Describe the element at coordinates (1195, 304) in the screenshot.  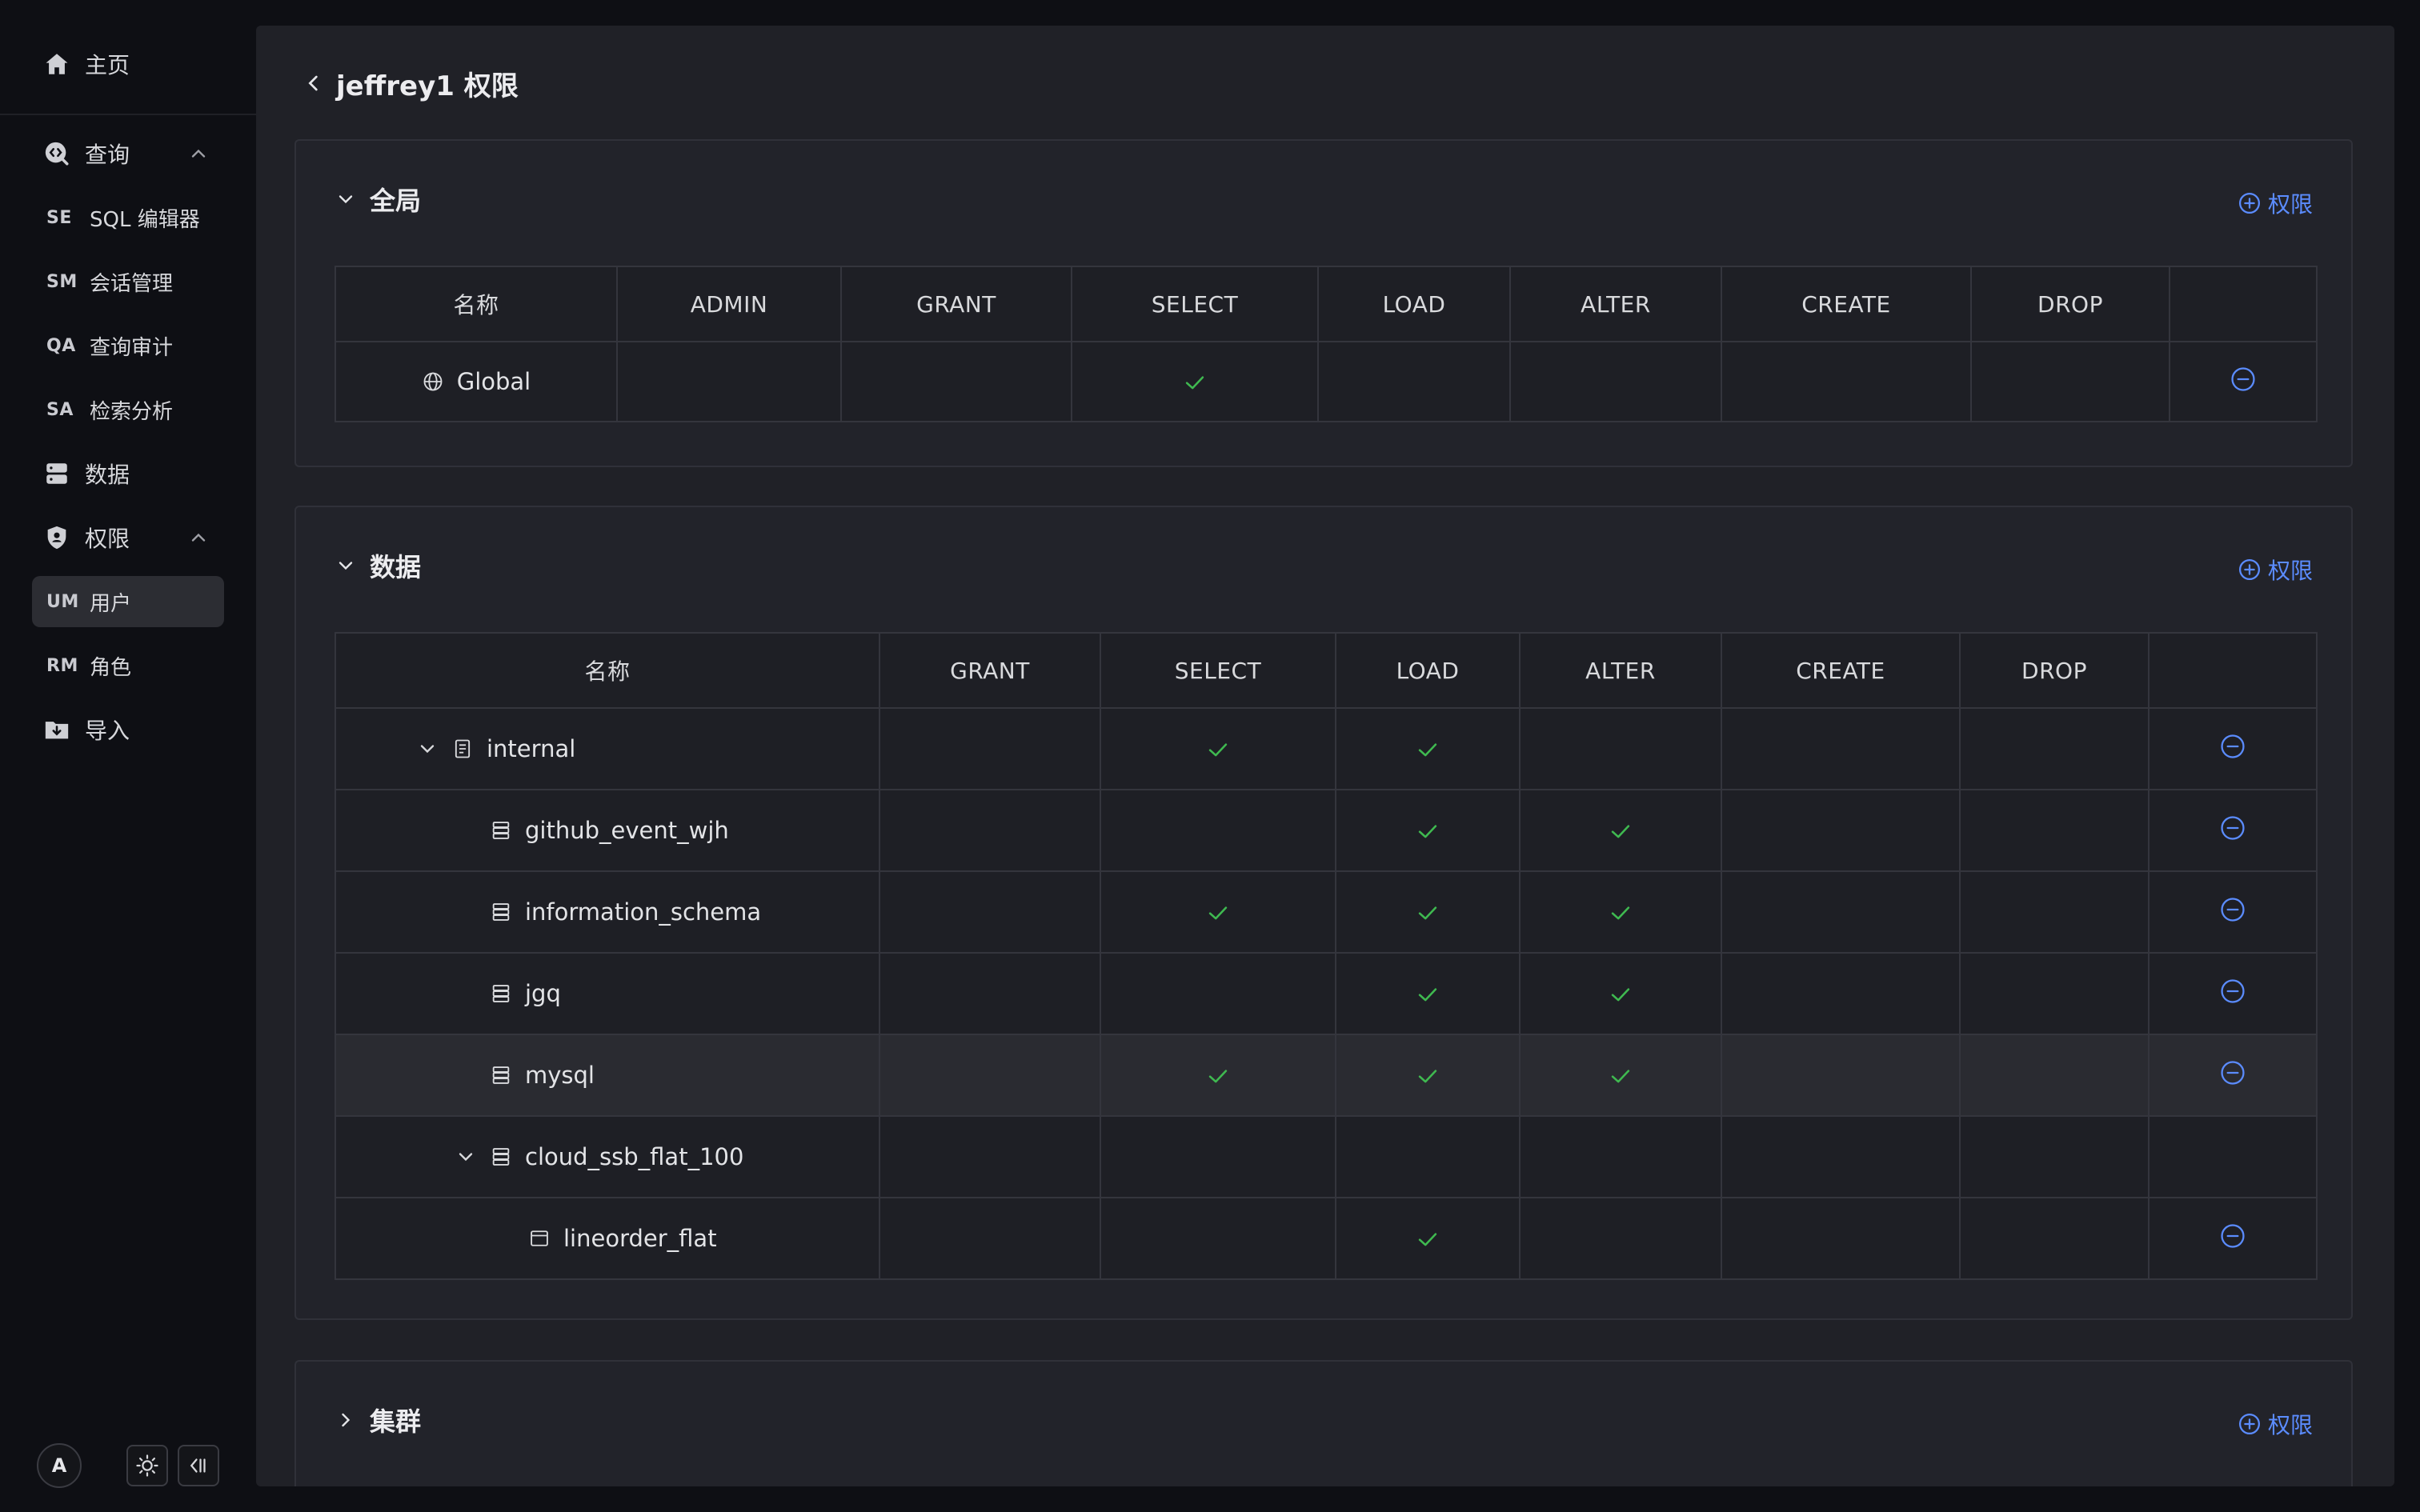
I see `column-header: SELECT` at that location.